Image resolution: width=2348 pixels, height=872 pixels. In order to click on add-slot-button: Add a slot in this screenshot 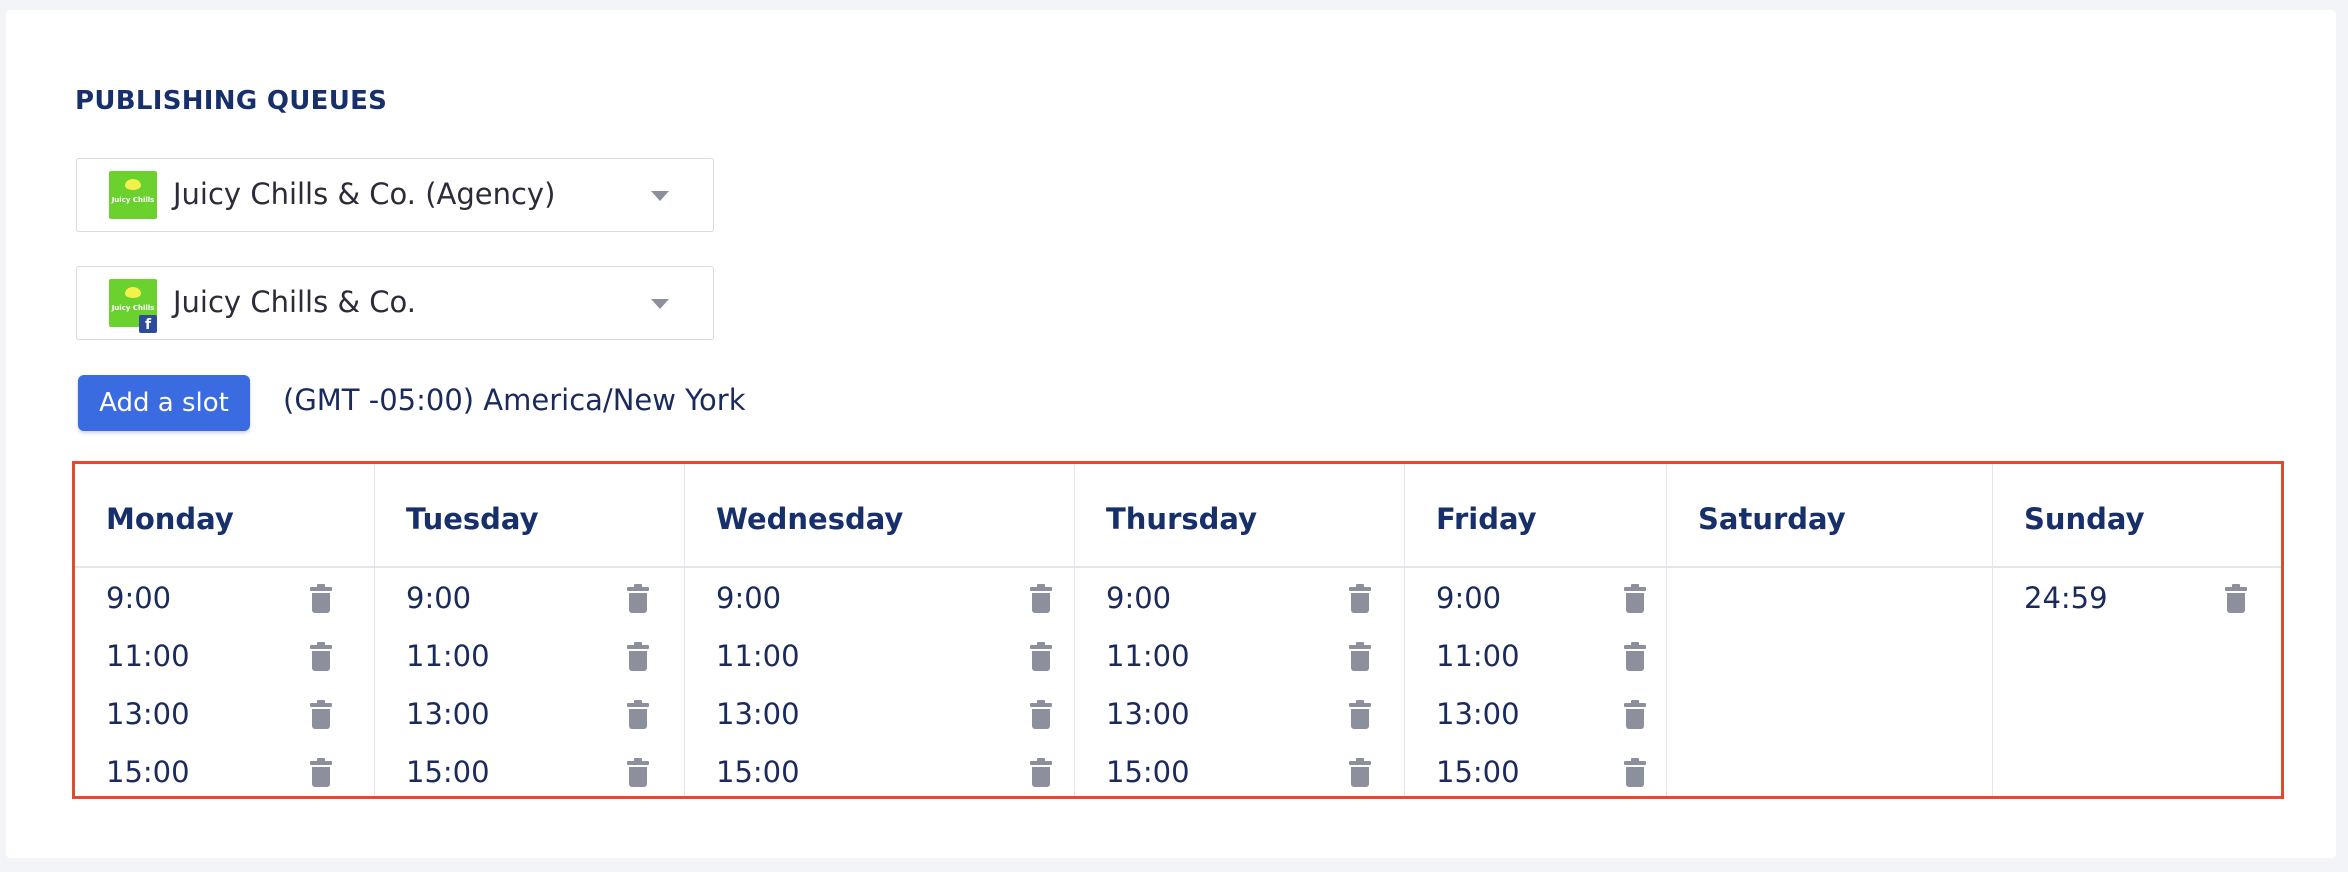, I will do `click(164, 403)`.